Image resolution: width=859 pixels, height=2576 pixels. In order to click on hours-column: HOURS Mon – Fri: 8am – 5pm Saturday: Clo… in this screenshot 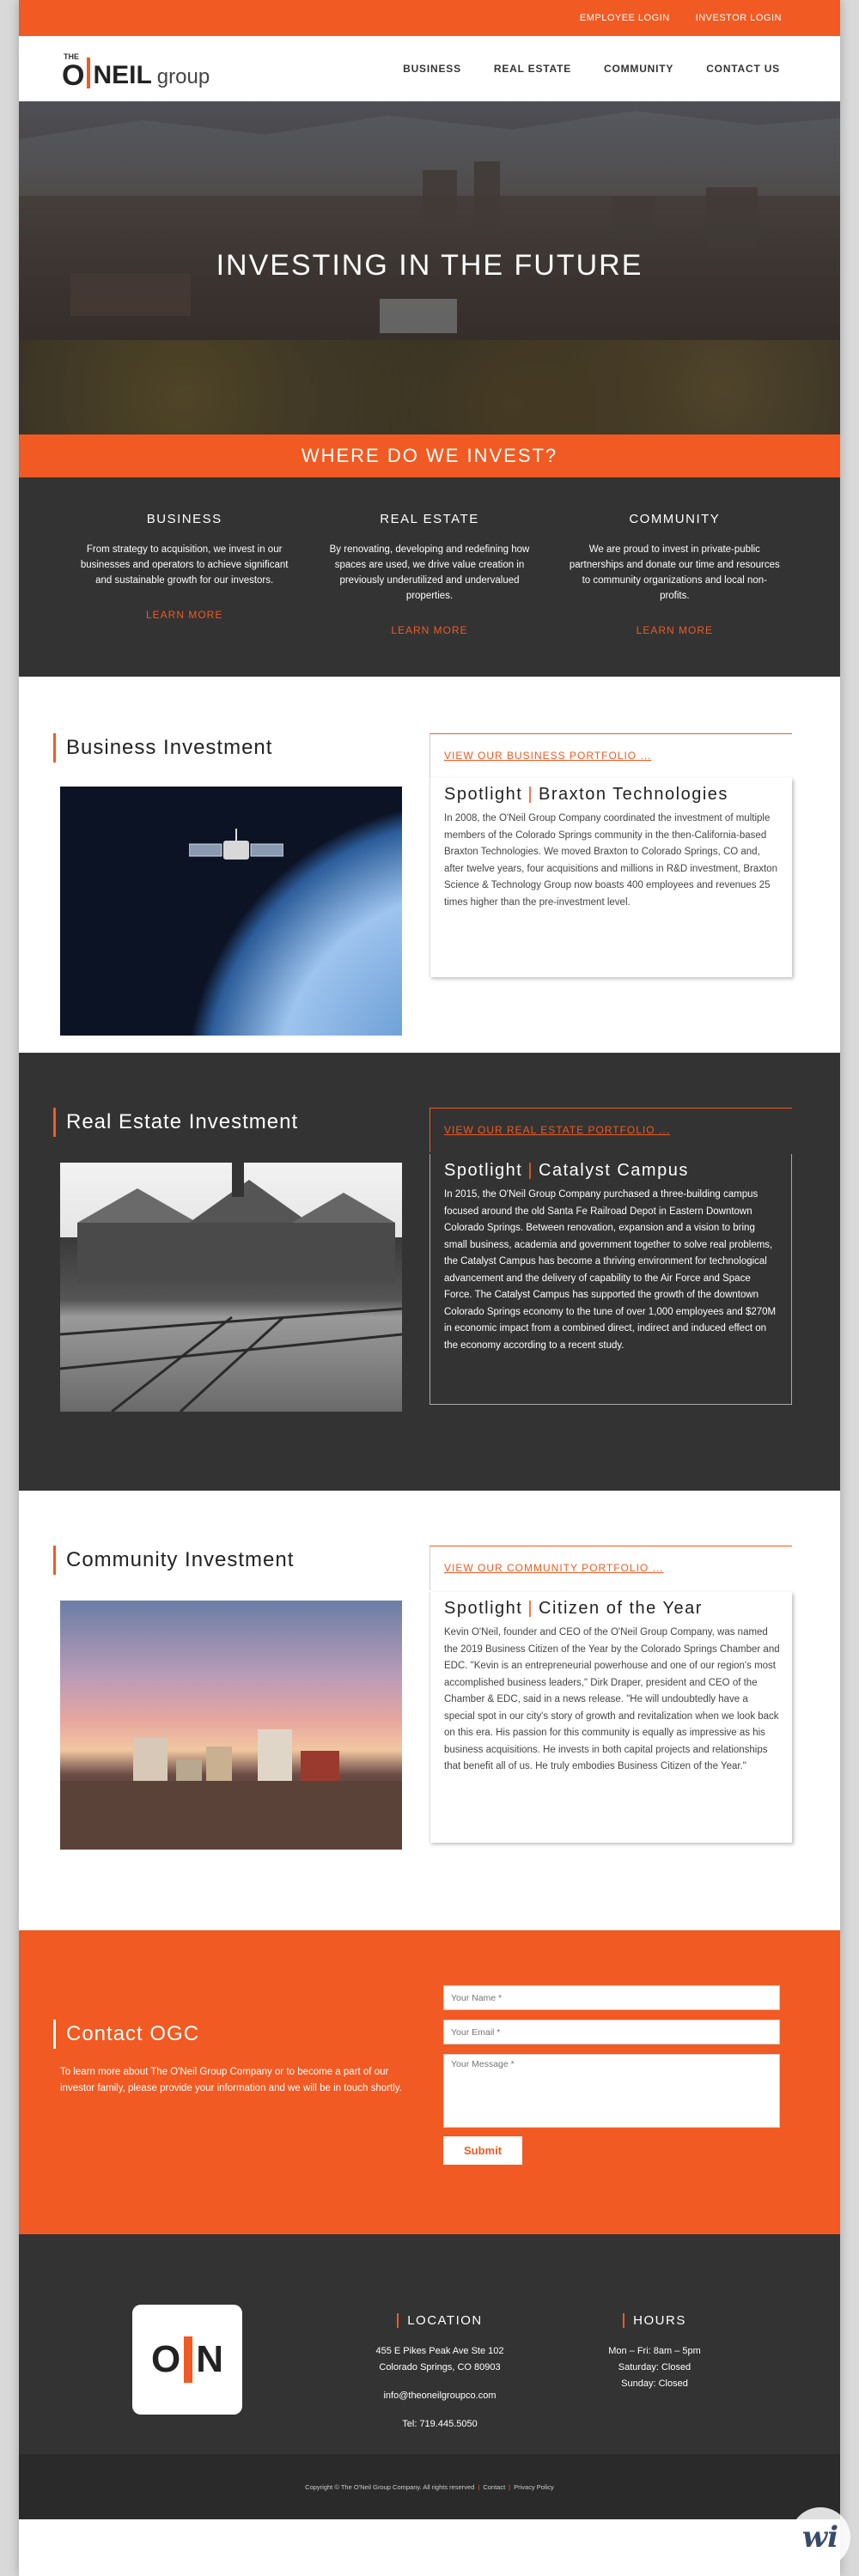, I will do `click(654, 2353)`.